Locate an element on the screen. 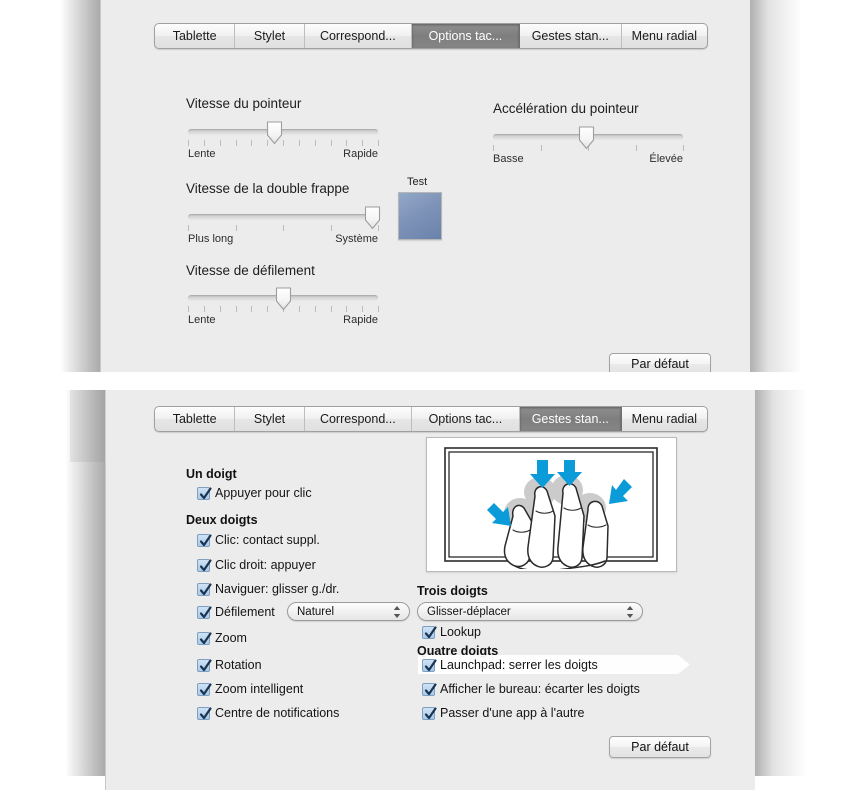 The height and width of the screenshot is (790, 850). checkbox-label: Clic droit: appuyer is located at coordinates (265, 565).